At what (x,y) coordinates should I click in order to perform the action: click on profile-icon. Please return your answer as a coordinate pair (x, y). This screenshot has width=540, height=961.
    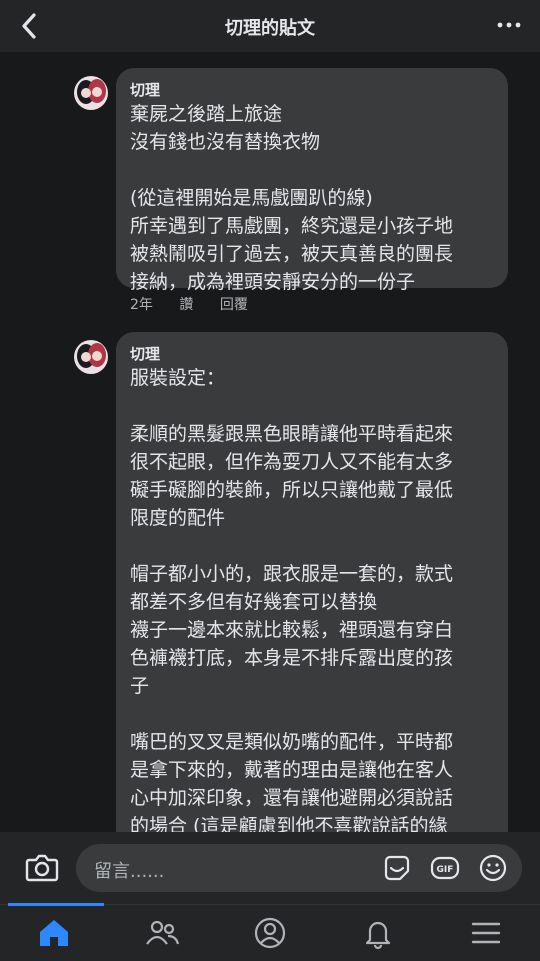
    Looking at the image, I should click on (270, 933).